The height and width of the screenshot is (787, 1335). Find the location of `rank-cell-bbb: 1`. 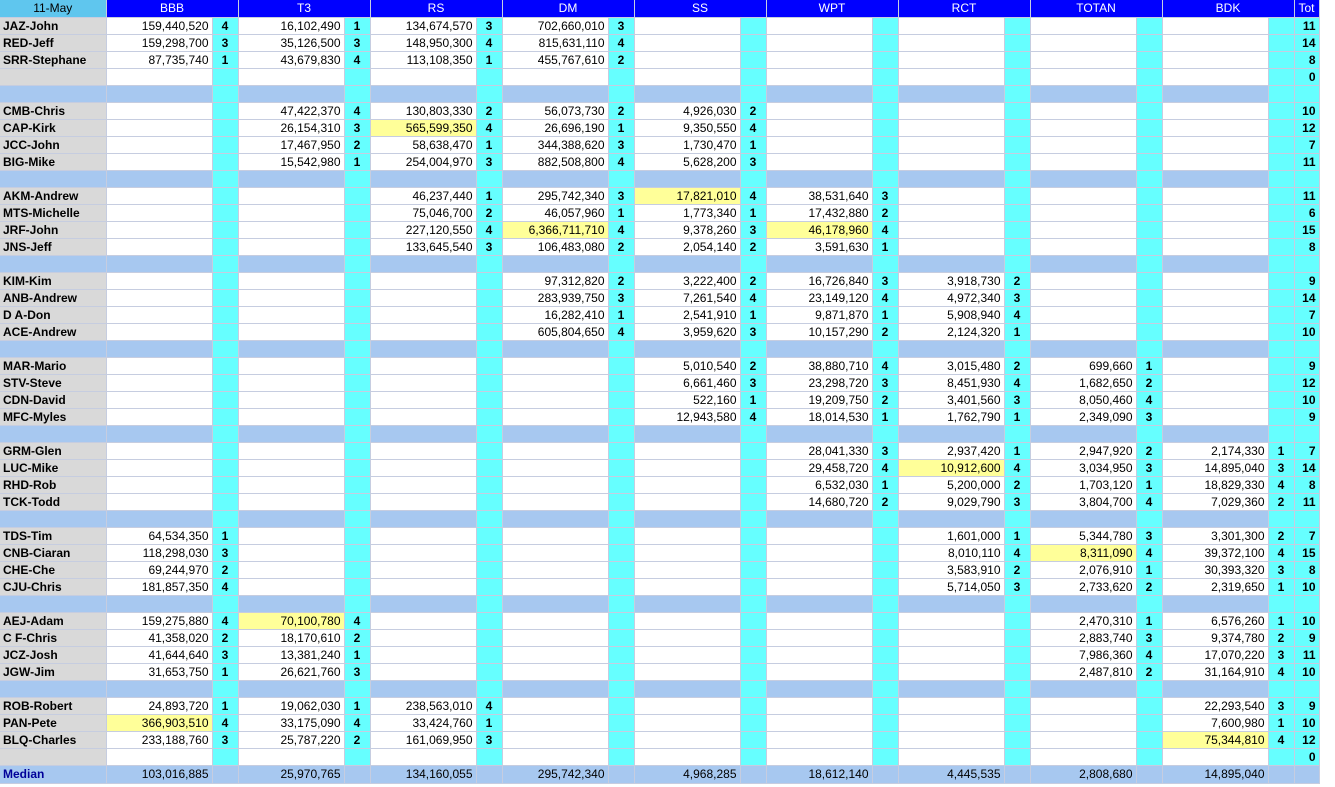

rank-cell-bbb: 1 is located at coordinates (225, 672).